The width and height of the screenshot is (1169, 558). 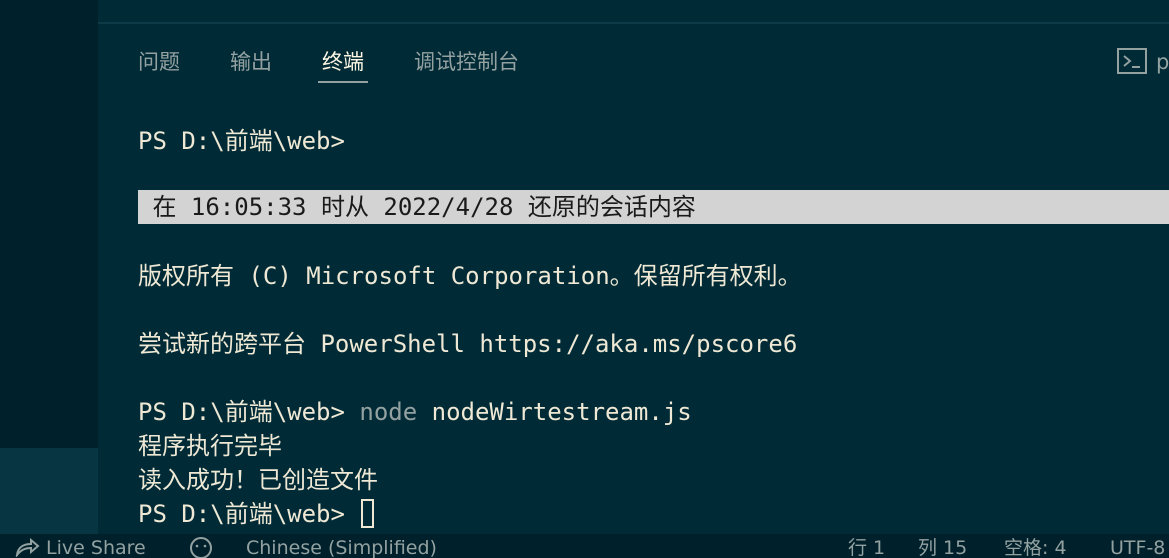 What do you see at coordinates (251, 65) in the screenshot?
I see `tab-output: 输出` at bounding box center [251, 65].